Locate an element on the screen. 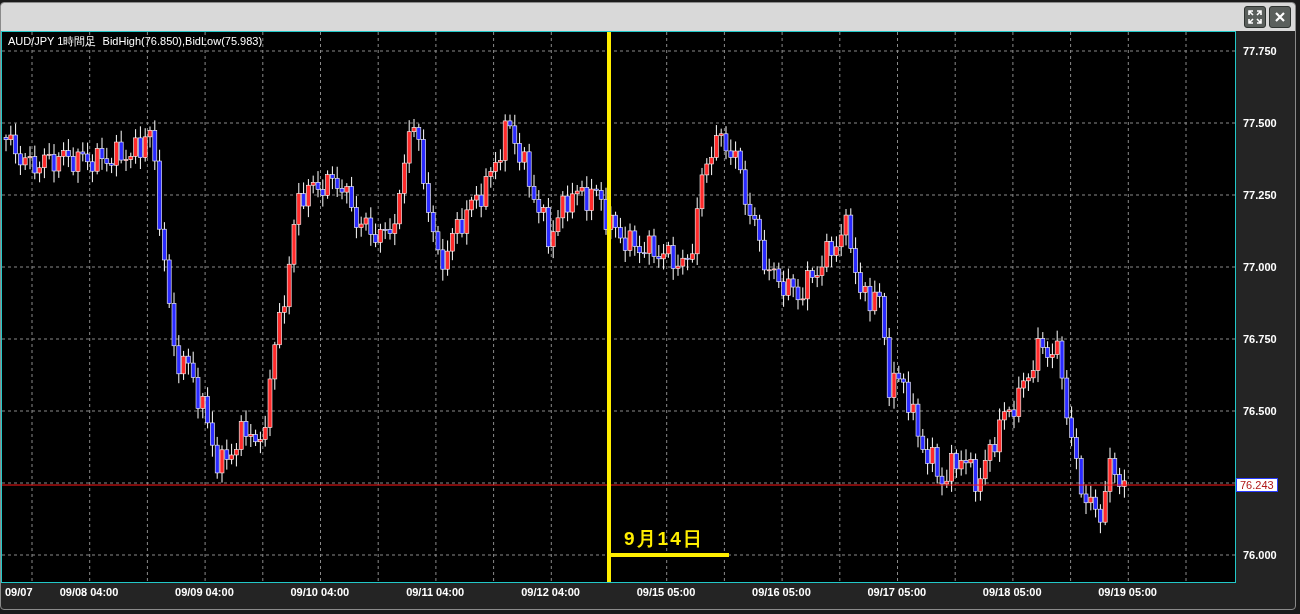 This screenshot has width=1300, height=614. time-label: 09/15 05:00 is located at coordinates (666, 592).